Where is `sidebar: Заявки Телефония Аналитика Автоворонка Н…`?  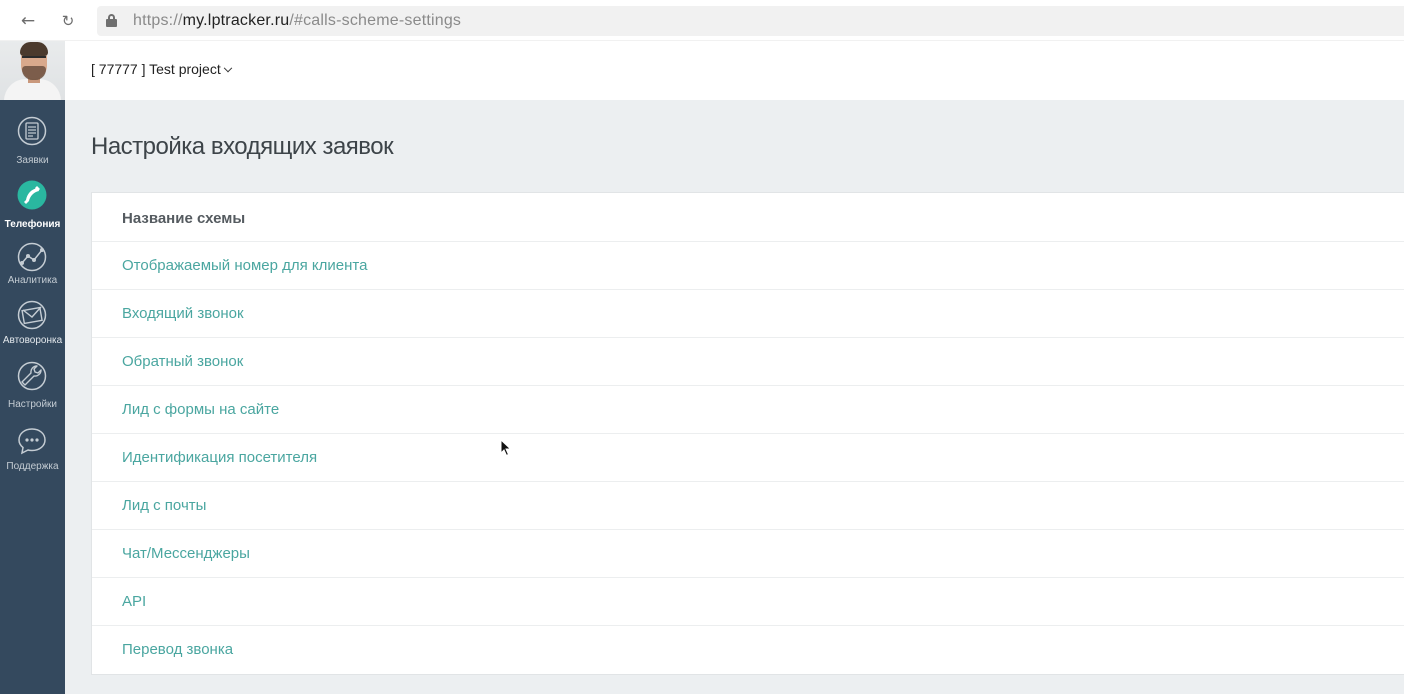 sidebar: Заявки Телефония Аналитика Автоворонка Н… is located at coordinates (32, 367).